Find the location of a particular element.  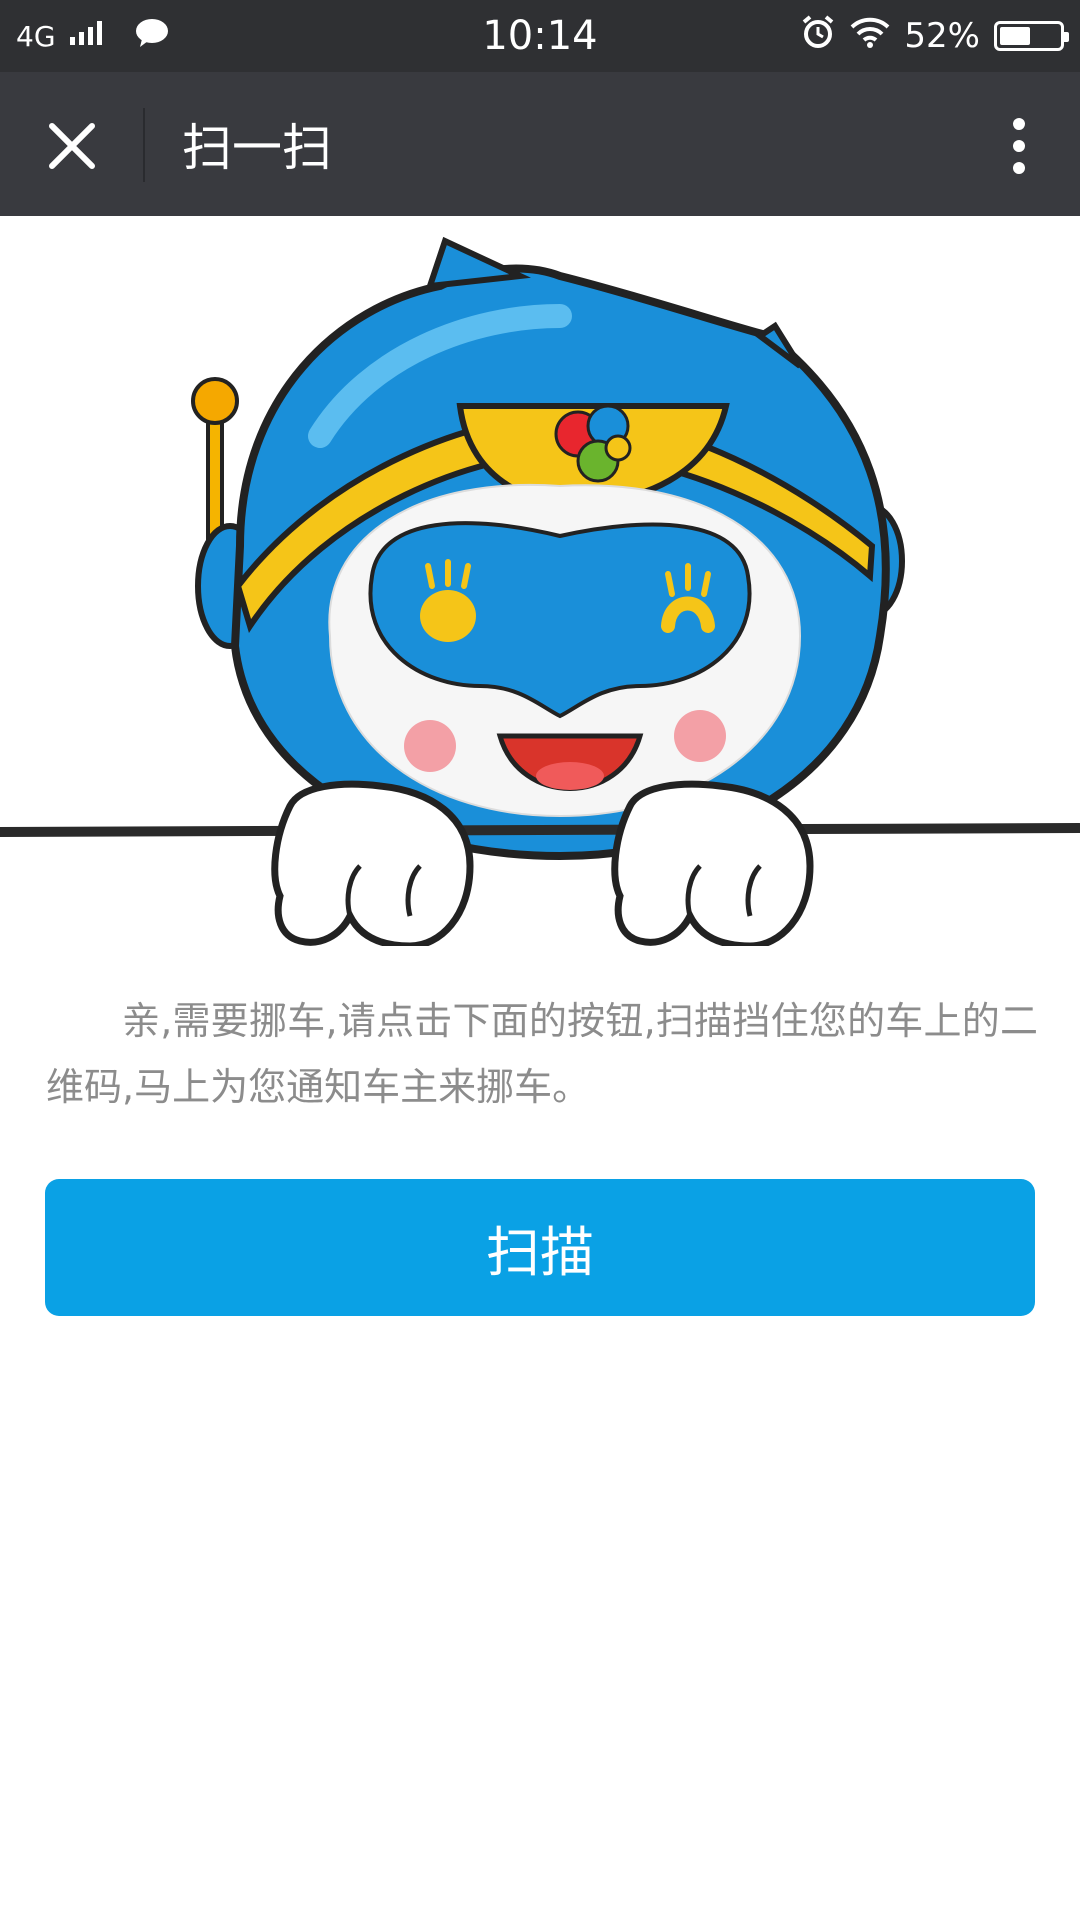

nav-divider is located at coordinates (144, 145).